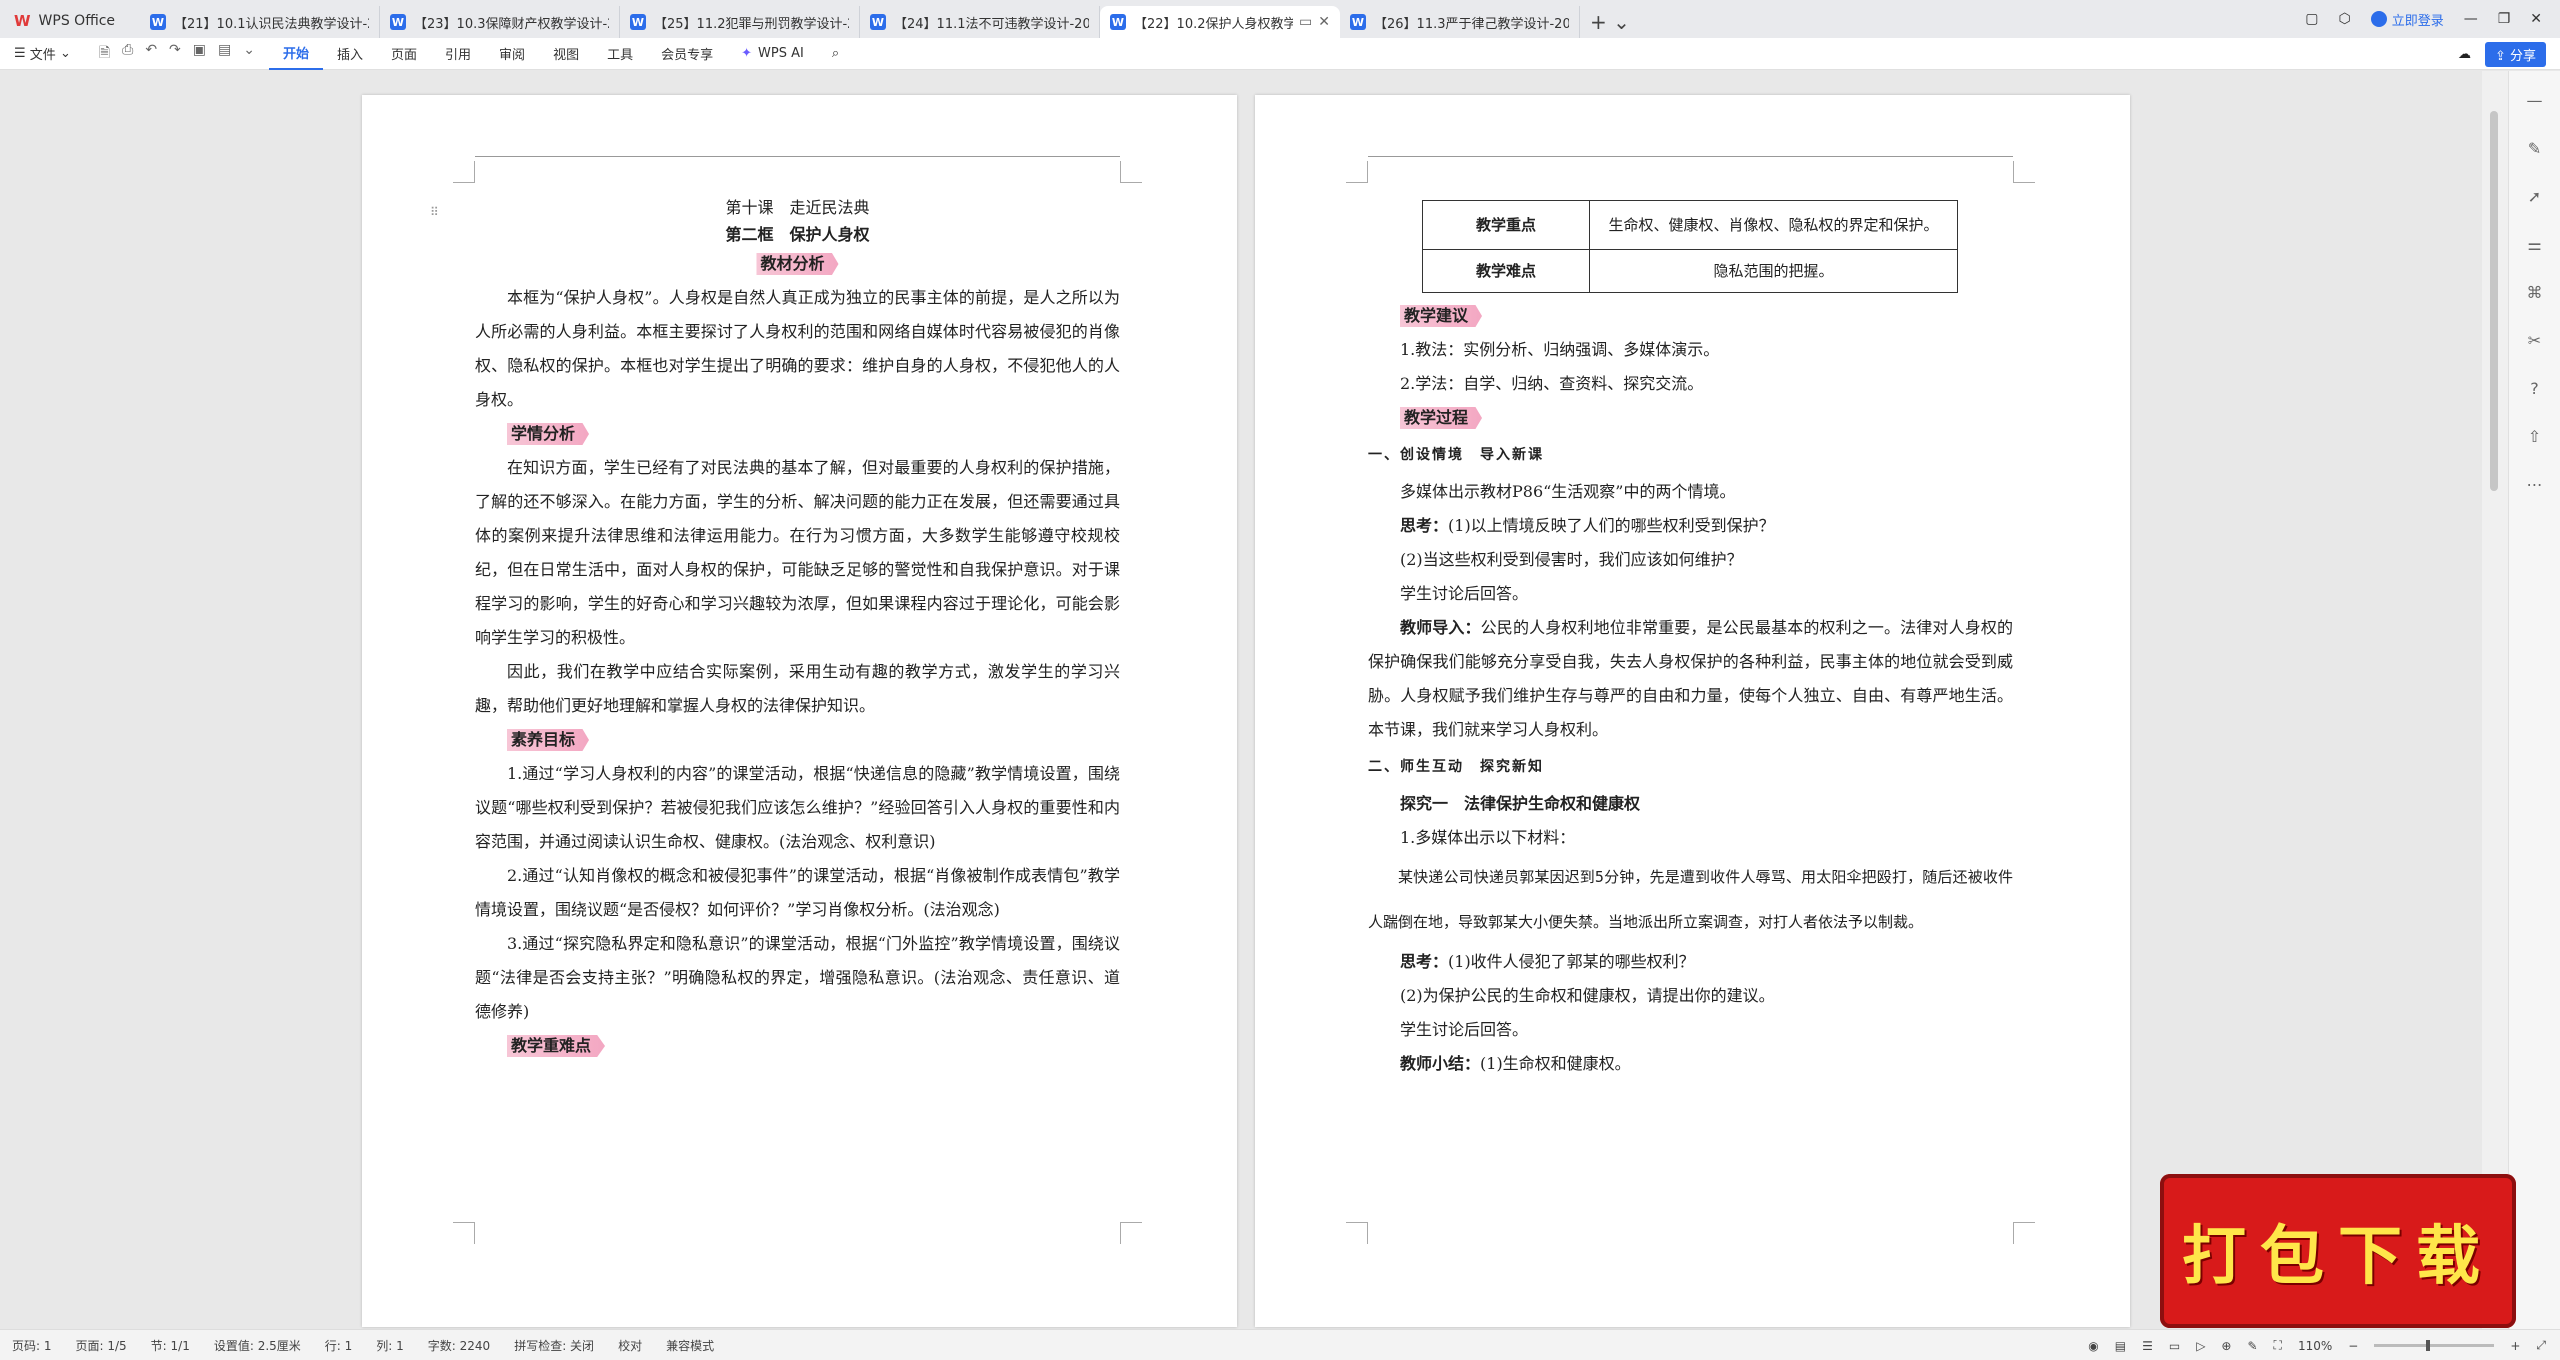 The width and height of the screenshot is (2560, 1360). Describe the element at coordinates (42, 54) in the screenshot. I see `menu-icon: ☰ 文件 ⌄` at that location.